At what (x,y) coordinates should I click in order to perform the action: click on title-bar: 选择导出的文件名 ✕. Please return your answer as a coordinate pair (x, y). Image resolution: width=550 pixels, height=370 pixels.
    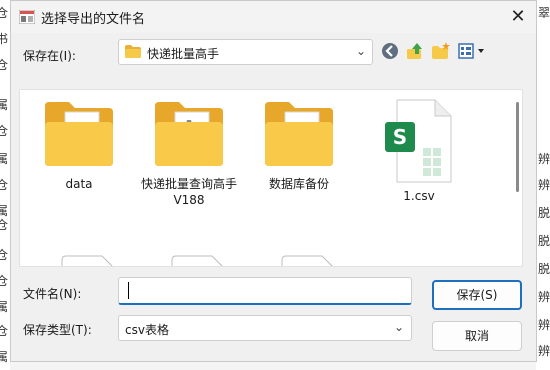
    Looking at the image, I should click on (273, 17).